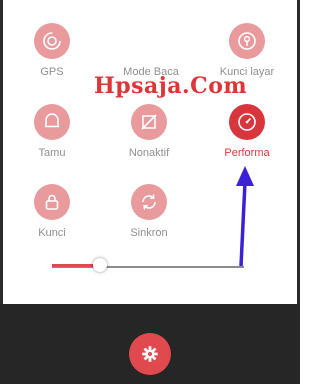  What do you see at coordinates (52, 122) in the screenshot?
I see `guest-icon` at bounding box center [52, 122].